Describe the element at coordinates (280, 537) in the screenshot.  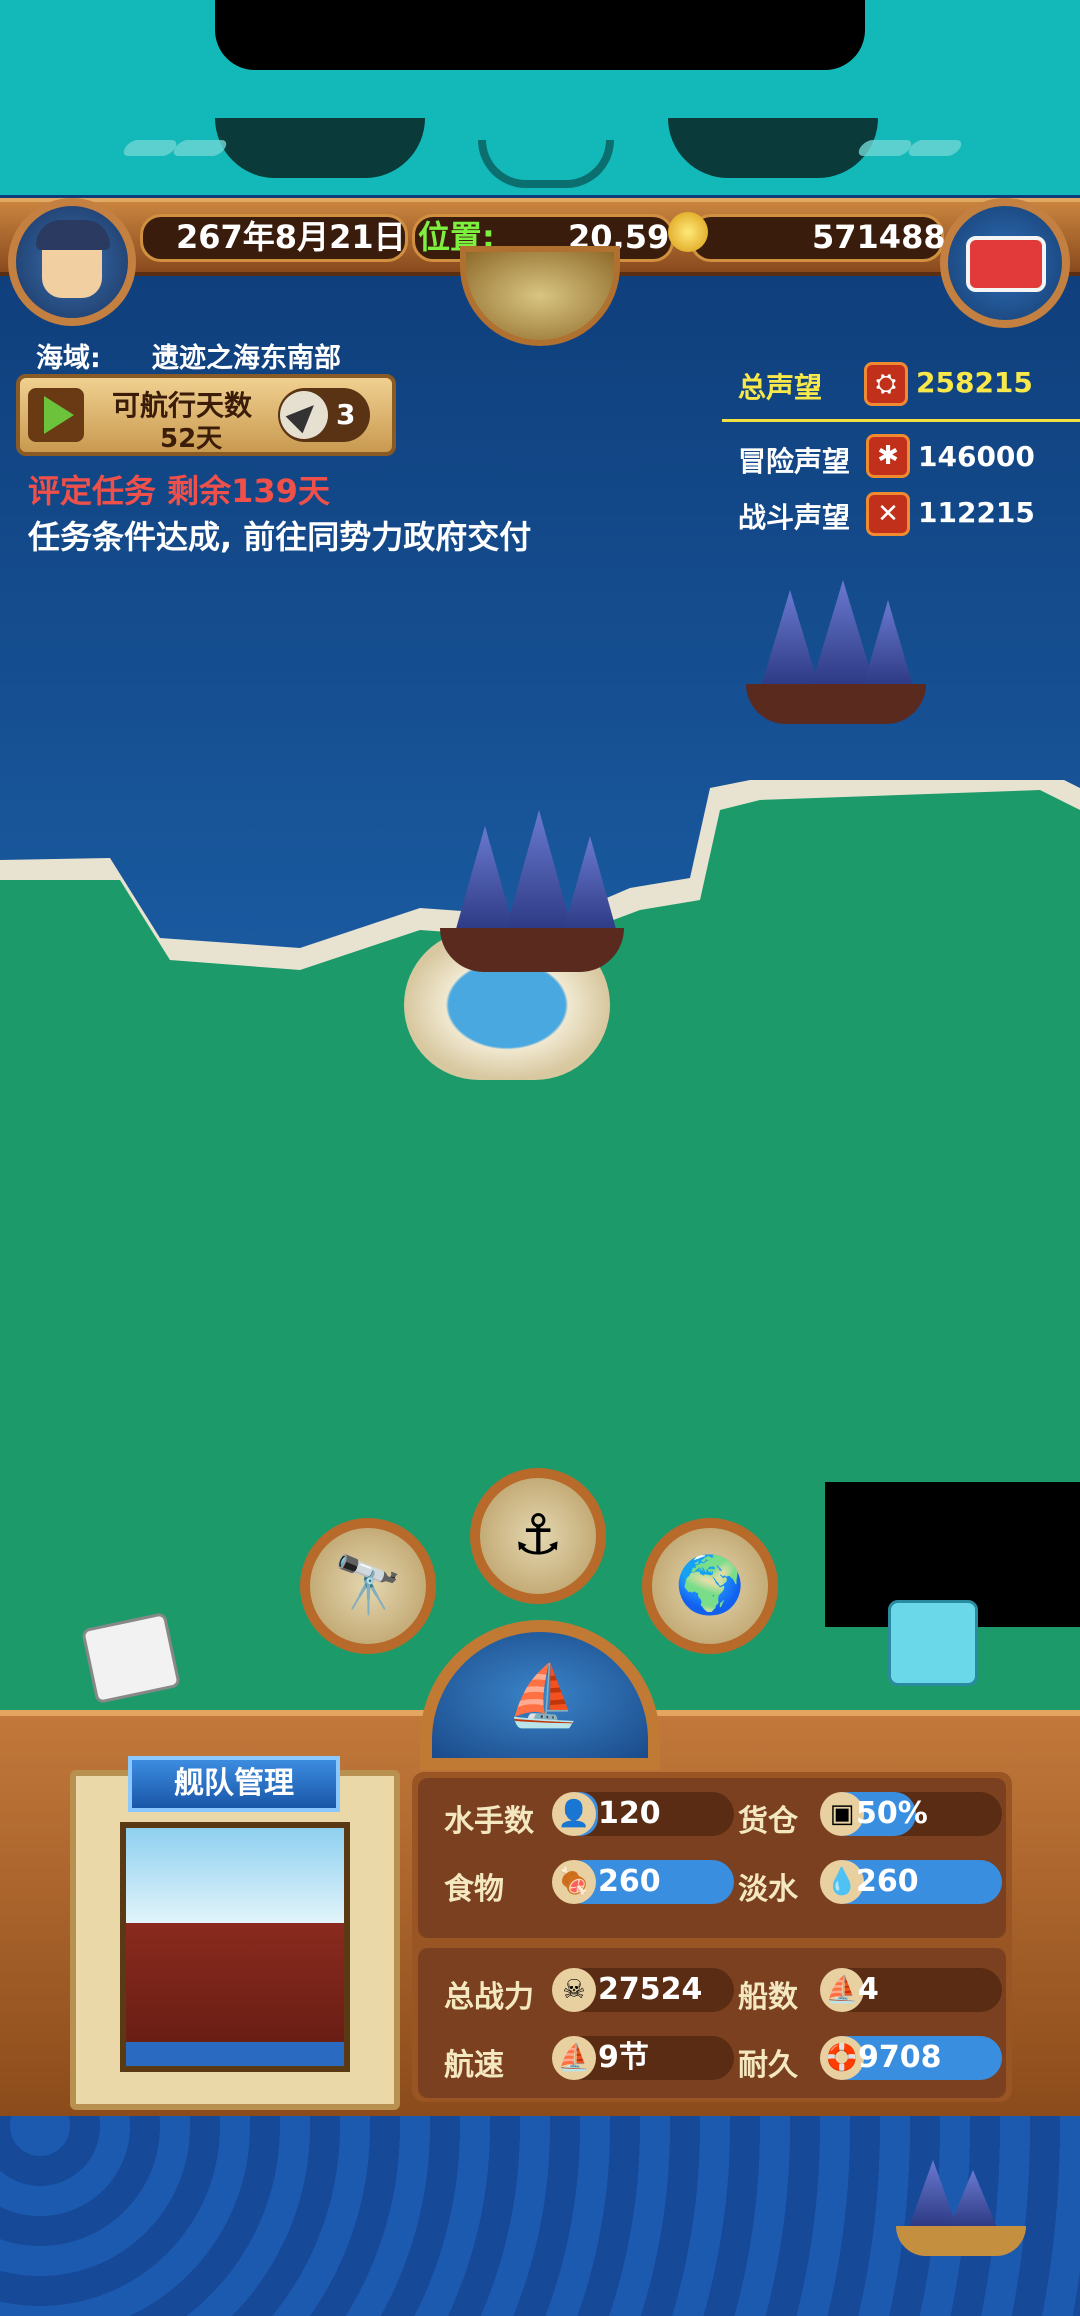
I see `task-description: 任务条件达成, 前往同势力政府交付` at that location.